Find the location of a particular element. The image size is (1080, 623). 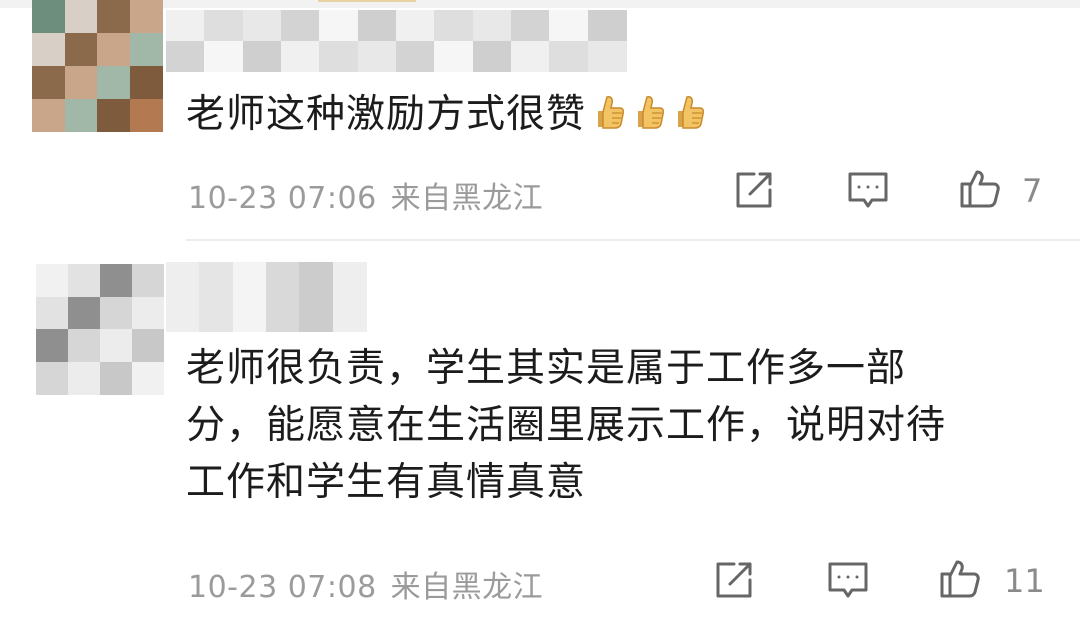

top-accent is located at coordinates (367, 1).